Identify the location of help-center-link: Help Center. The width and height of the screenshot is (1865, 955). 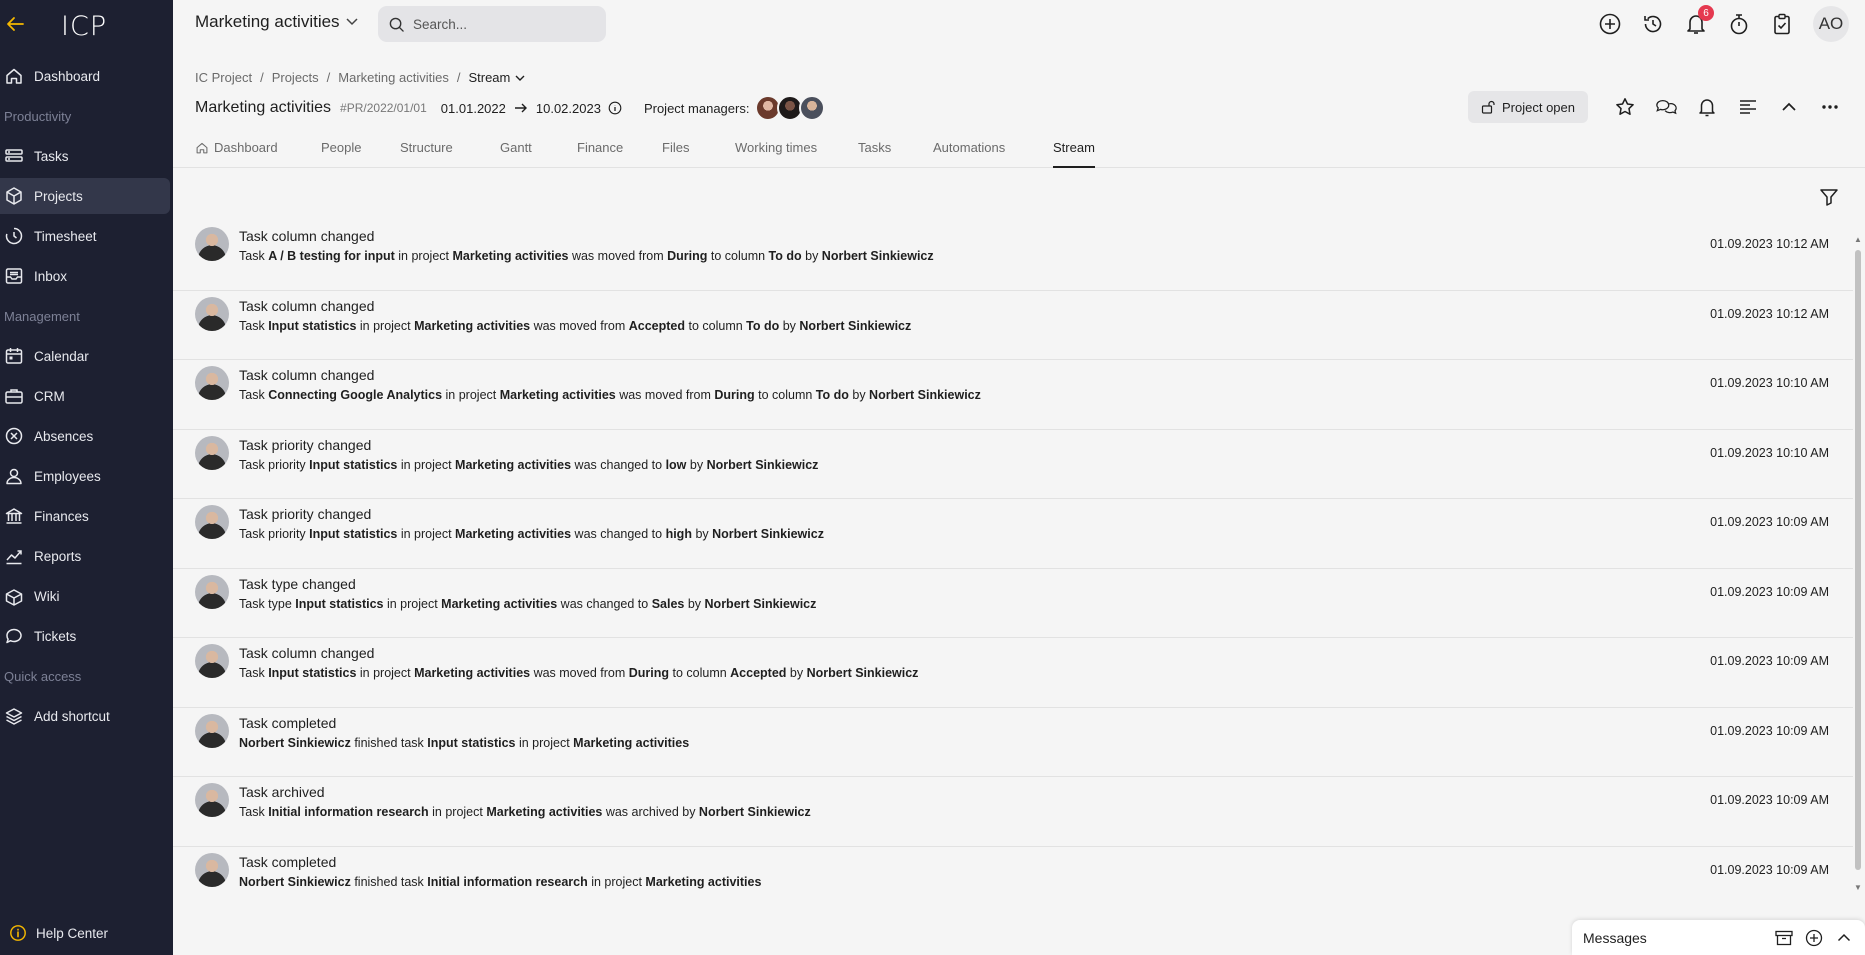
(86, 933).